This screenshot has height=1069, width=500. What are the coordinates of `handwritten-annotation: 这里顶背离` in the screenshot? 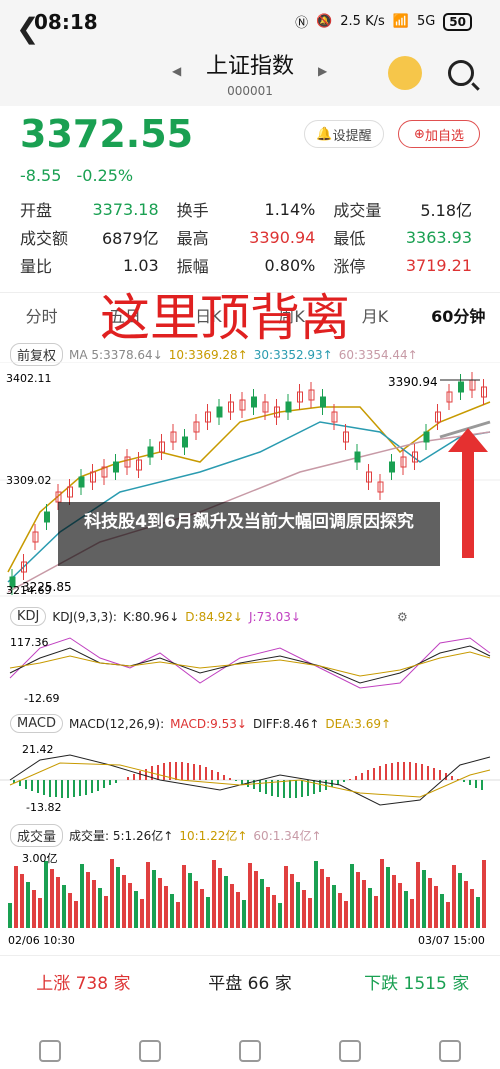 It's located at (225, 318).